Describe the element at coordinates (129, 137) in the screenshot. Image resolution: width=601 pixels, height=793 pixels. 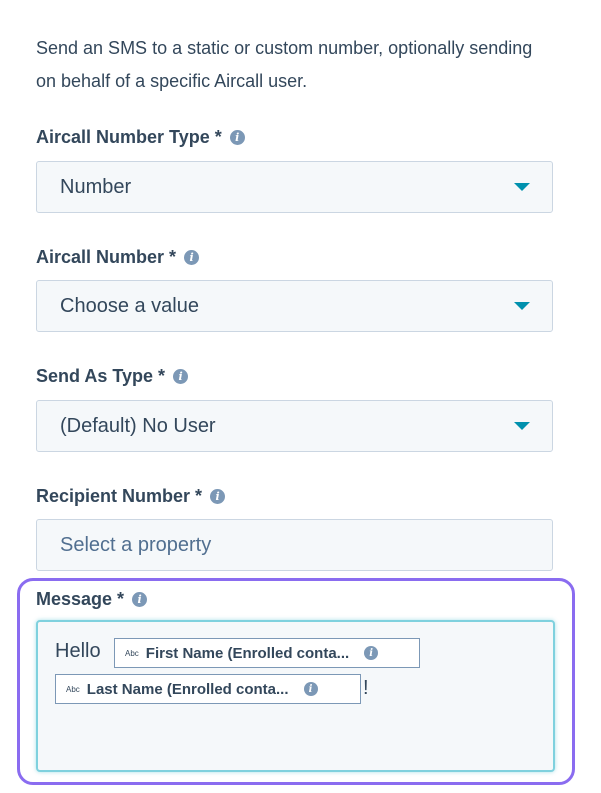
I see `number-type-label-text: Aircall Number Type *` at that location.